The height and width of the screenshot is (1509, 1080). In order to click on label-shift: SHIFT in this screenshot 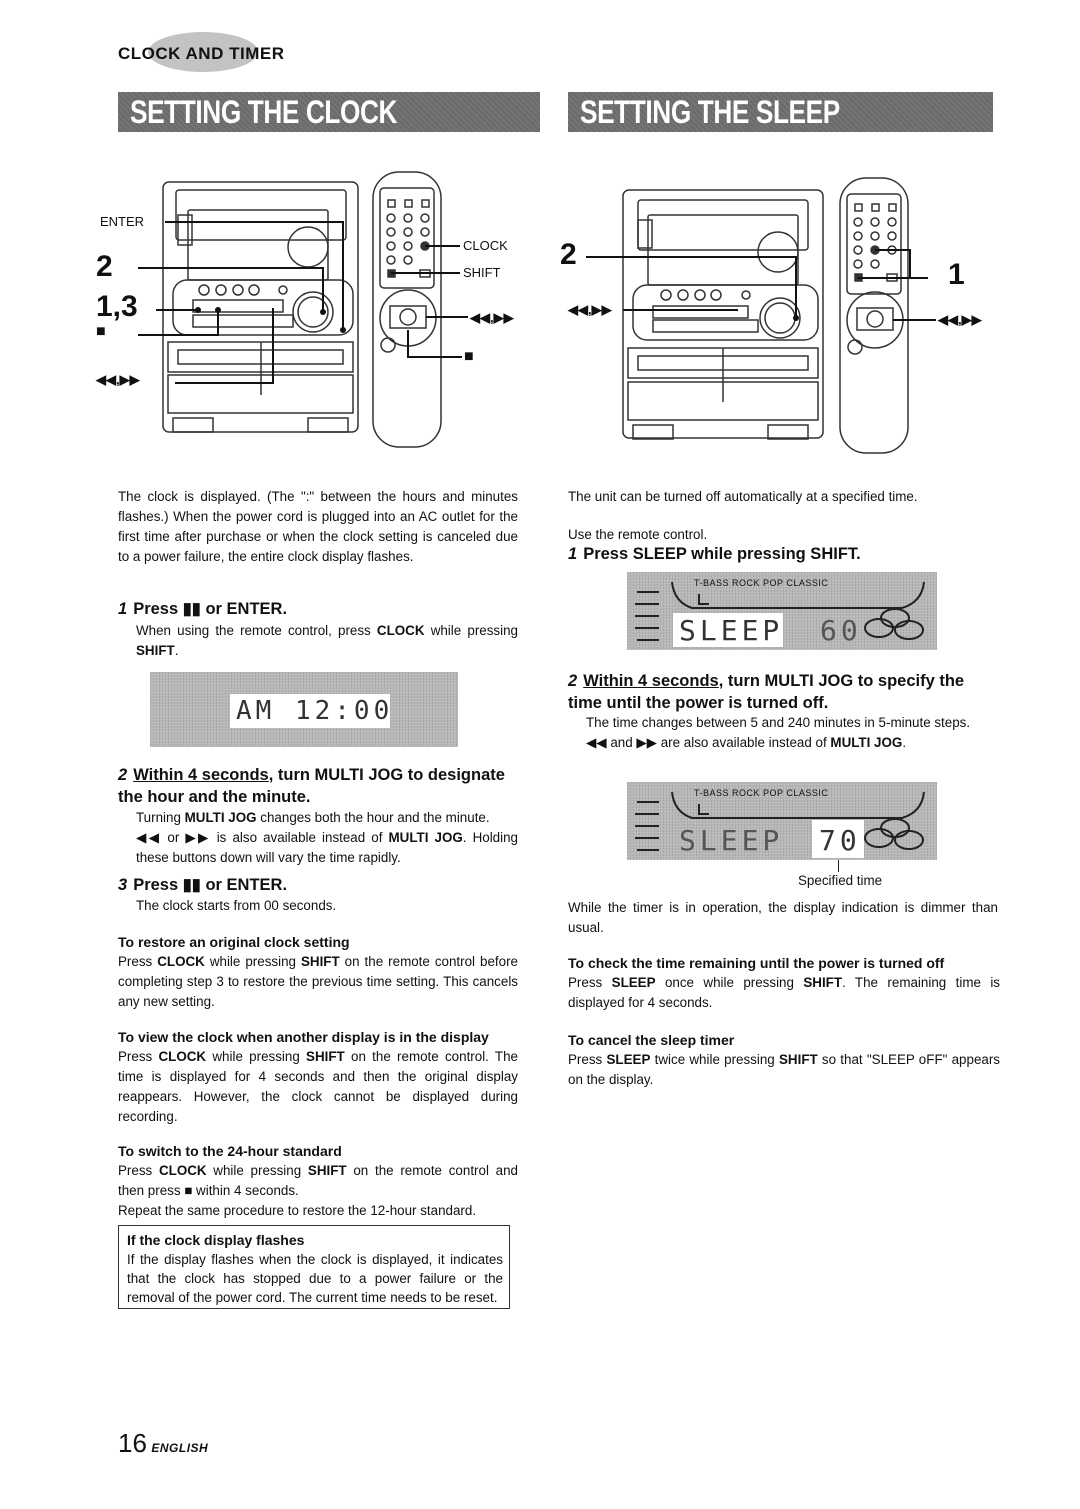, I will do `click(482, 272)`.